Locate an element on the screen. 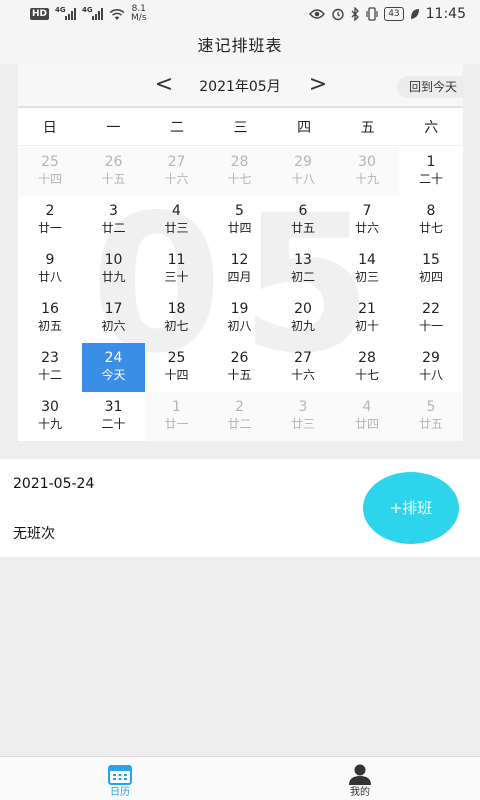 The height and width of the screenshot is (800, 480). person-icon is located at coordinates (360, 774).